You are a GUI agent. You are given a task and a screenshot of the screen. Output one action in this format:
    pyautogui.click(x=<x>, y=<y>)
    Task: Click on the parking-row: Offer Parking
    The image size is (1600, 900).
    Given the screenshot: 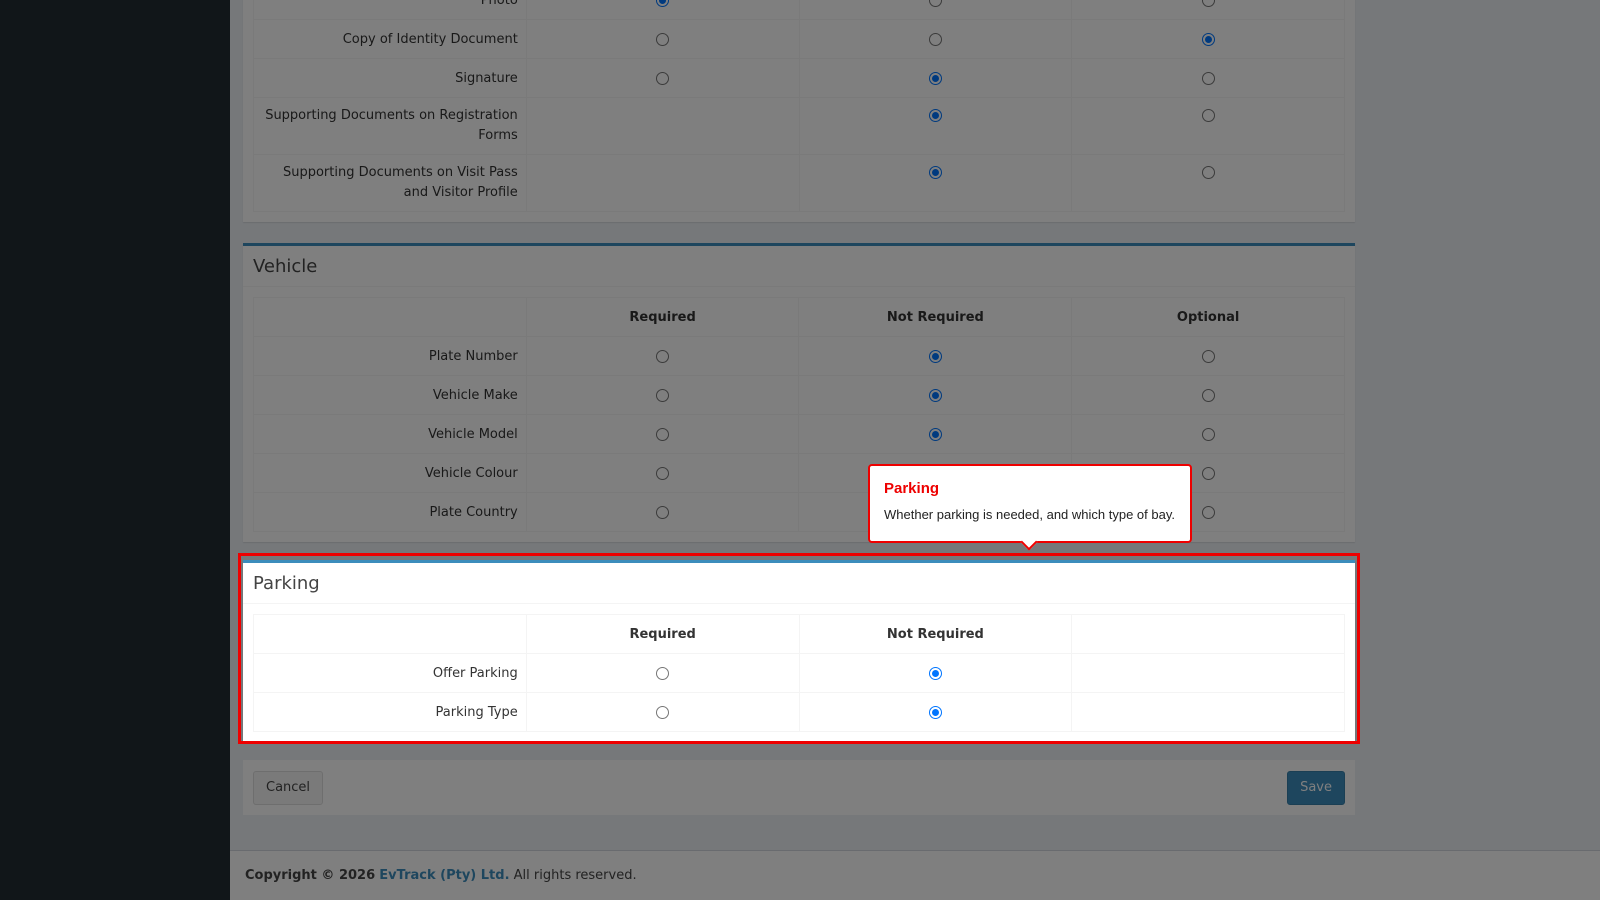 What is the action you would take?
    pyautogui.click(x=799, y=673)
    